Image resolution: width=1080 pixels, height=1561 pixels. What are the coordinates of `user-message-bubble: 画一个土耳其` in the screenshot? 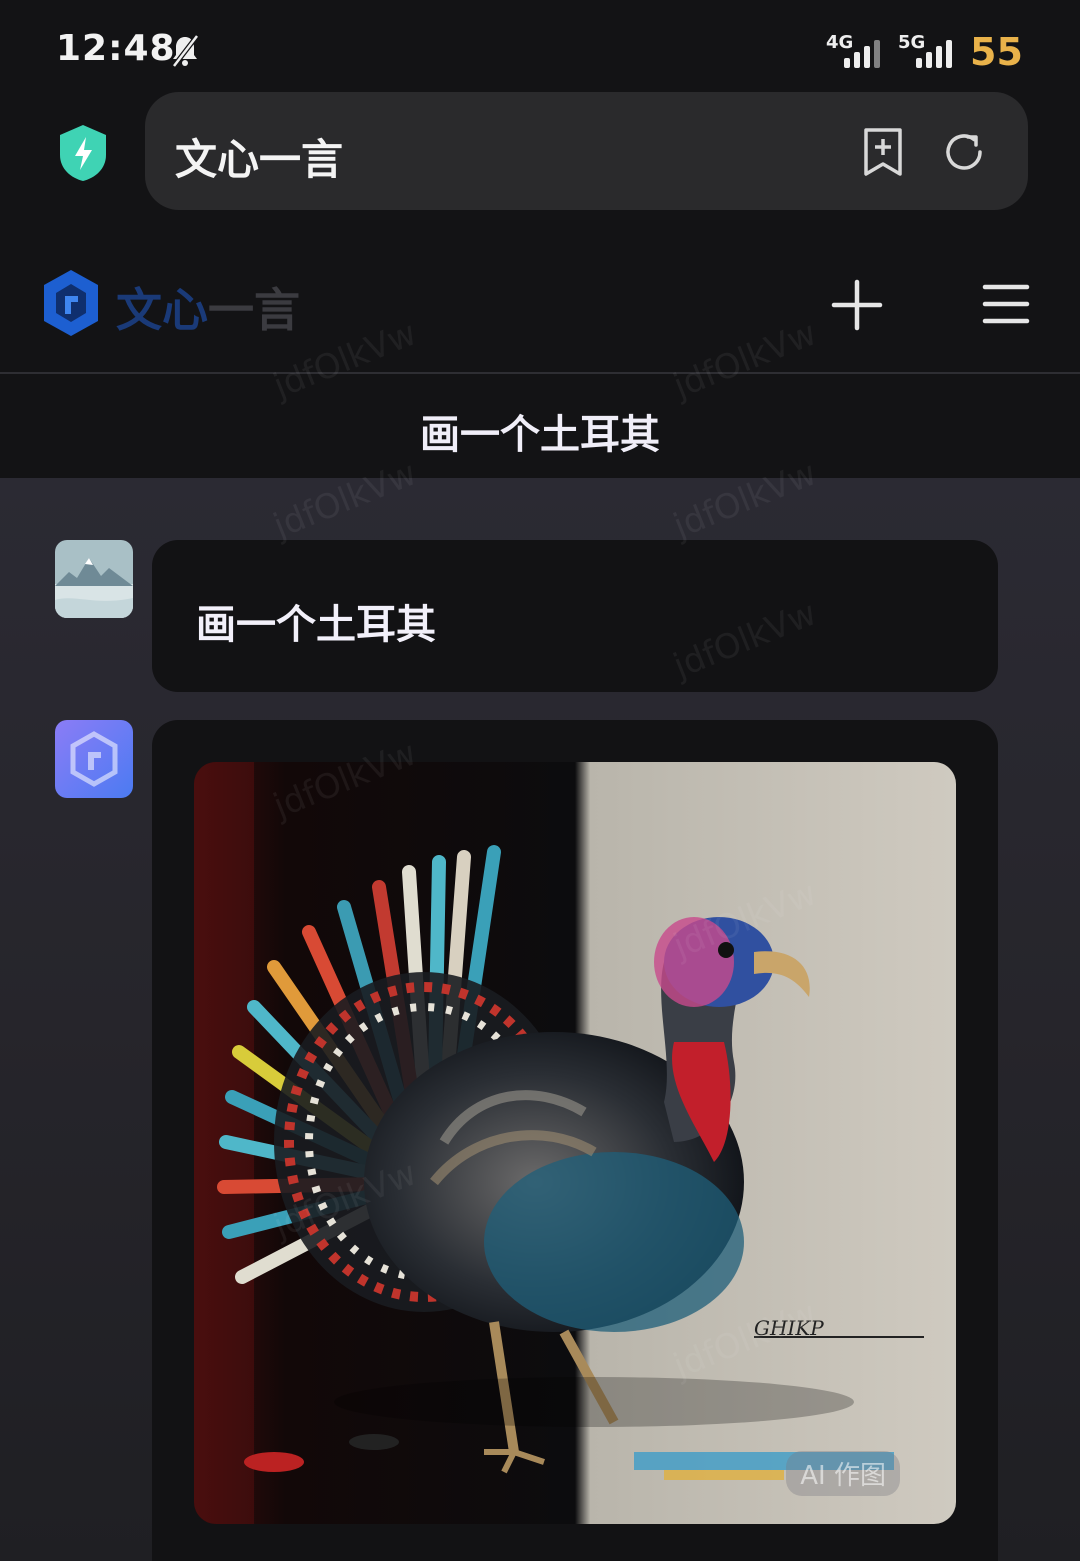 It's located at (575, 616).